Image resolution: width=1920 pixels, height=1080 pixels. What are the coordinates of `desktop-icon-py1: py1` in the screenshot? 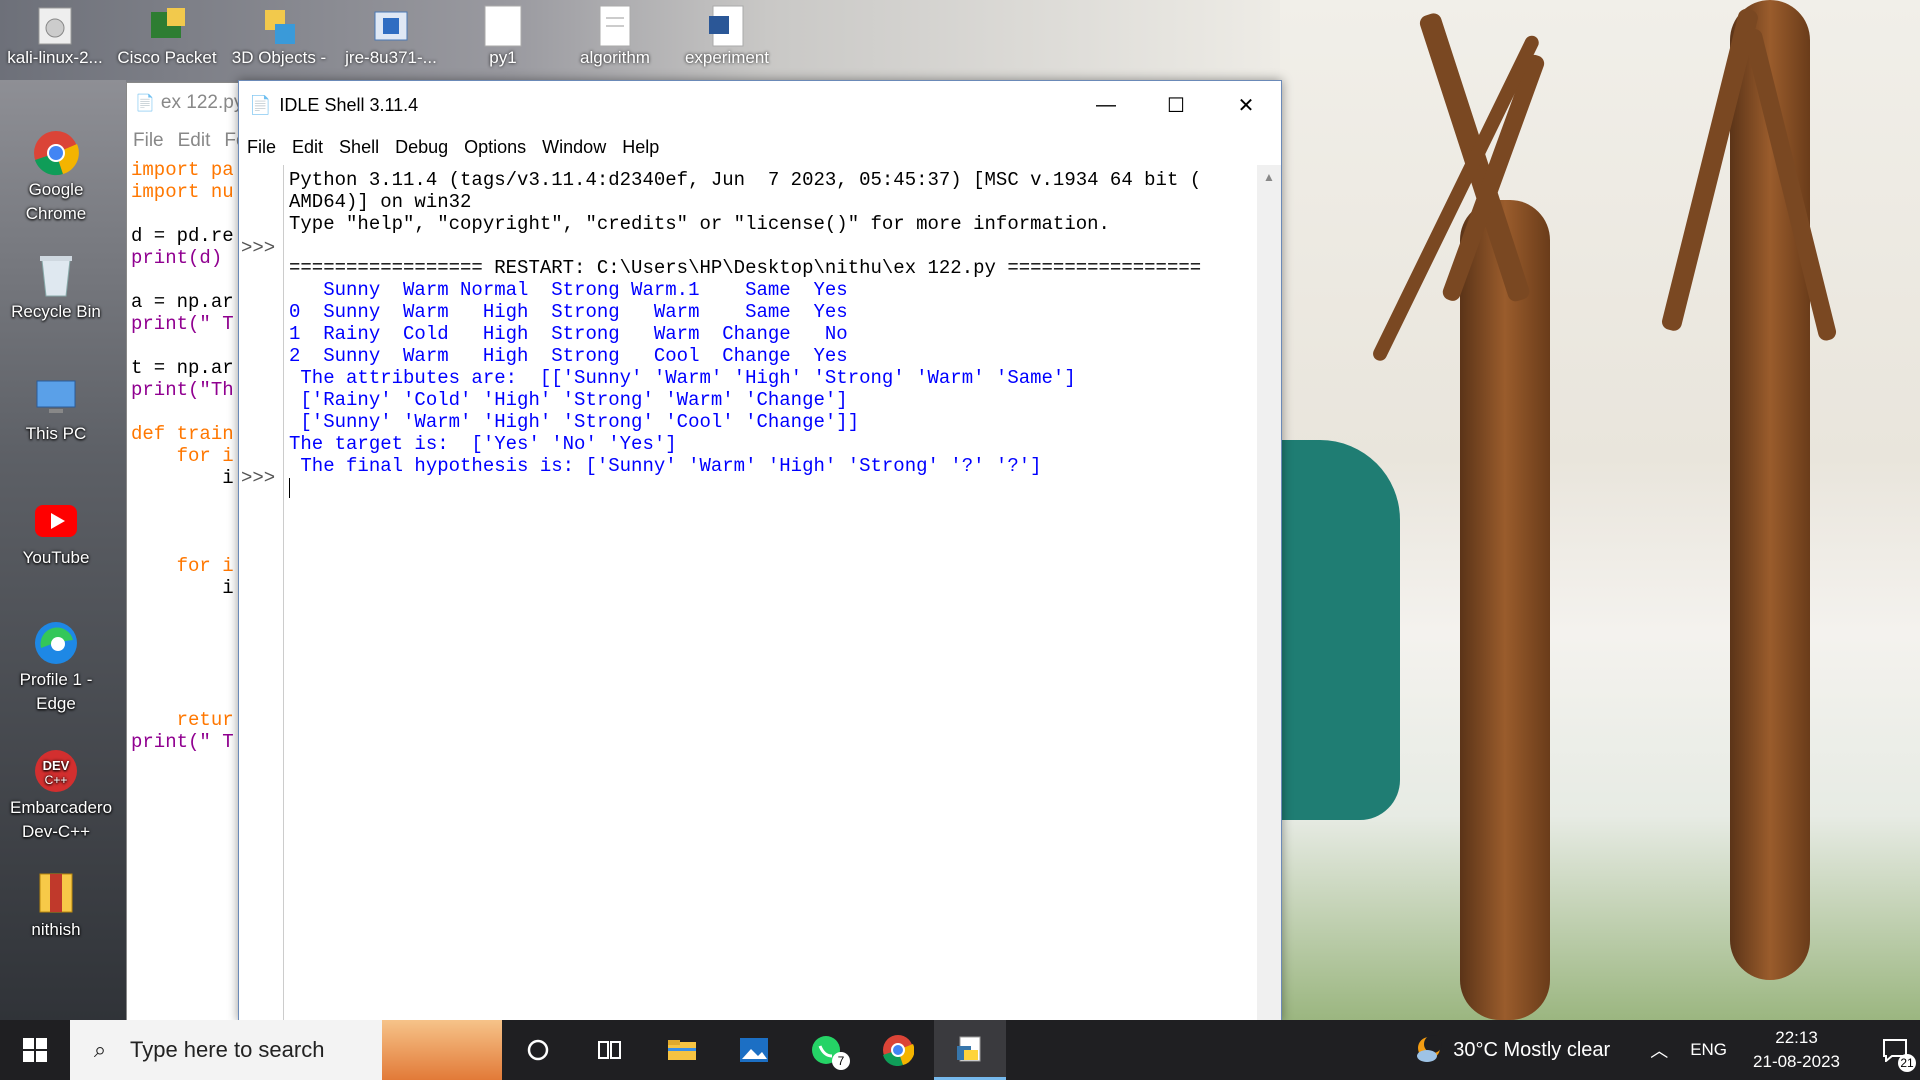 It's located at (503, 36).